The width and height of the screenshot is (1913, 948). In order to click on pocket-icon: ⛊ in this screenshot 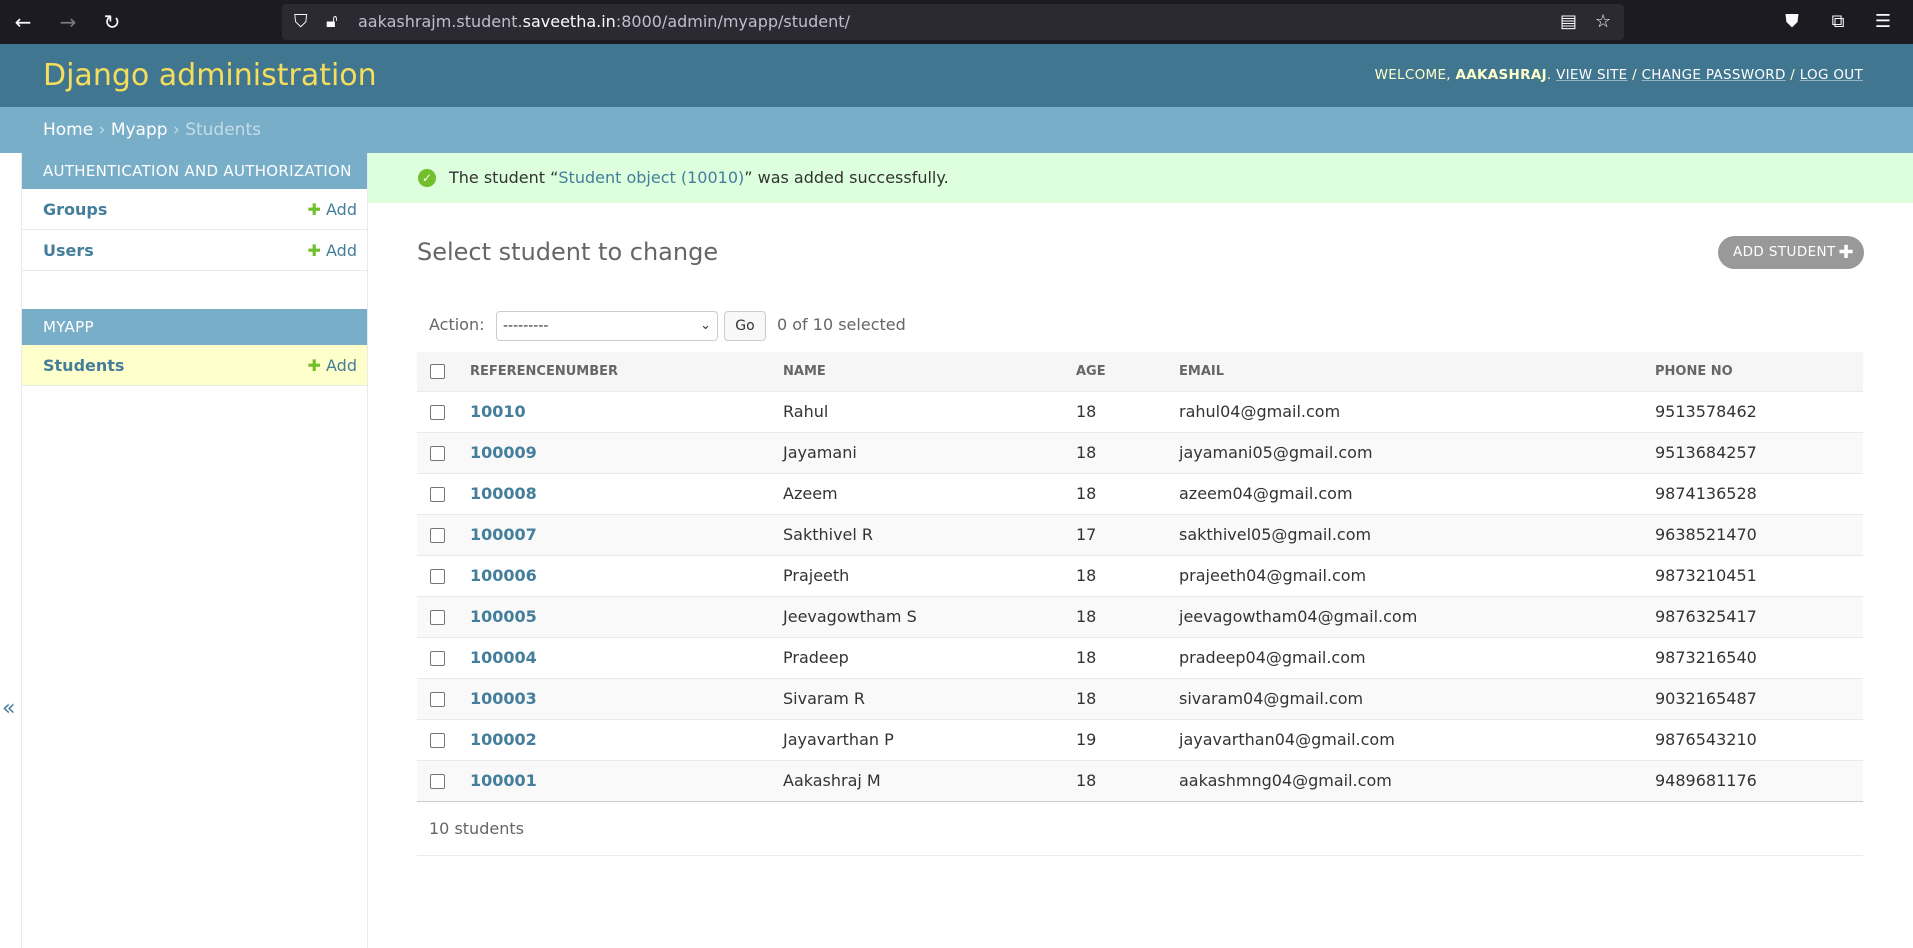, I will do `click(1792, 22)`.